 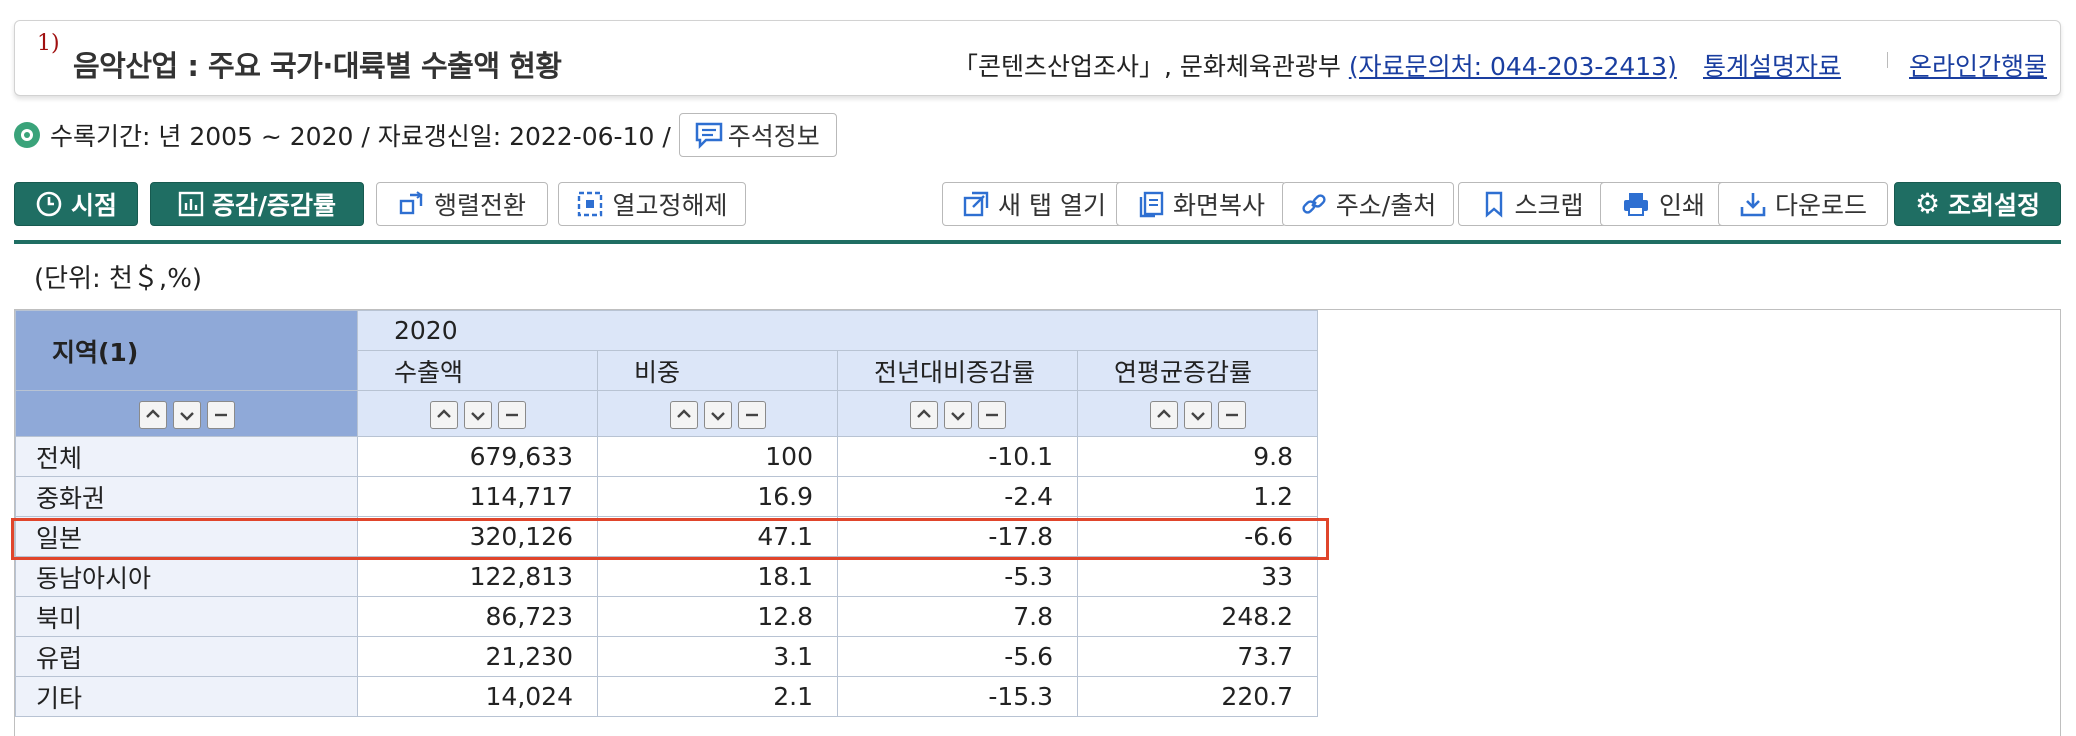 What do you see at coordinates (957, 656) in the screenshot?
I see `cell-yoy: -5.6` at bounding box center [957, 656].